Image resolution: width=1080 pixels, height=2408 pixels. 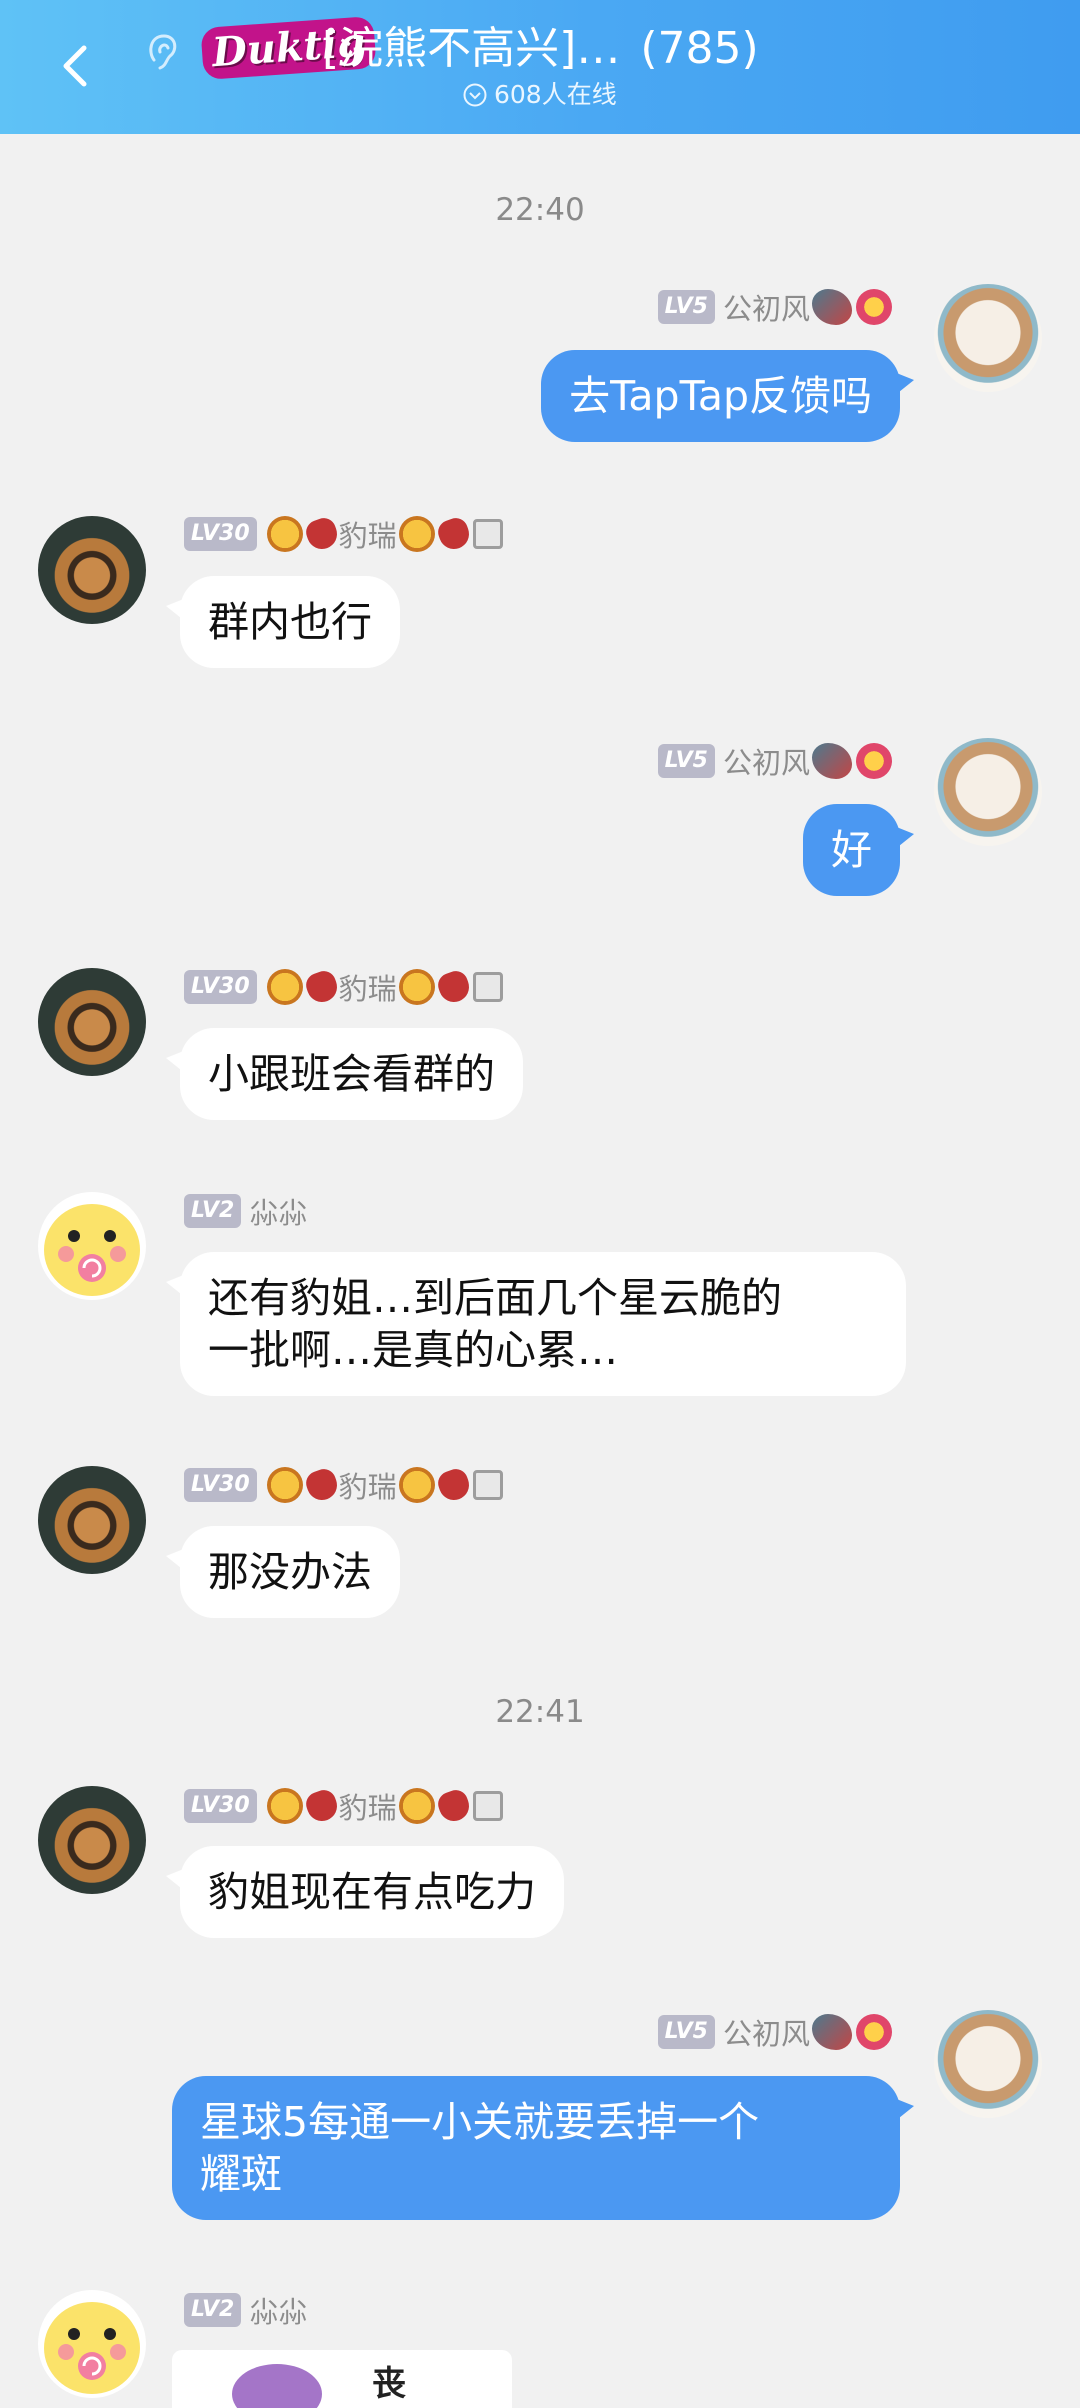 What do you see at coordinates (495, 1298) in the screenshot?
I see `message-line: 还有豹姐…到后面几个星云脆的` at bounding box center [495, 1298].